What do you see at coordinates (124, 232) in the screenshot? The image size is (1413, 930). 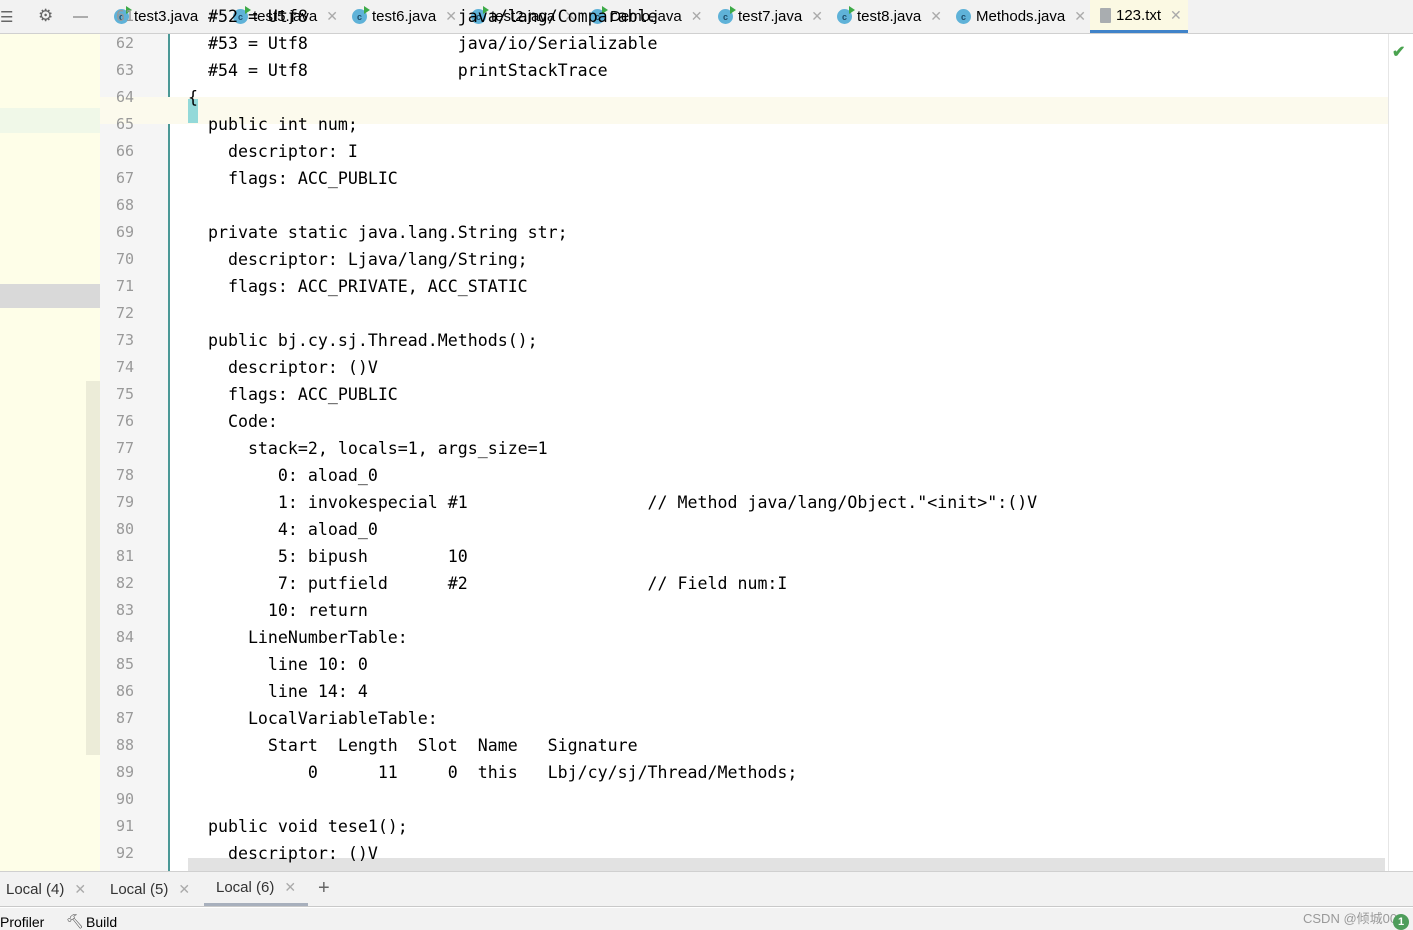 I see `line-number: 69` at bounding box center [124, 232].